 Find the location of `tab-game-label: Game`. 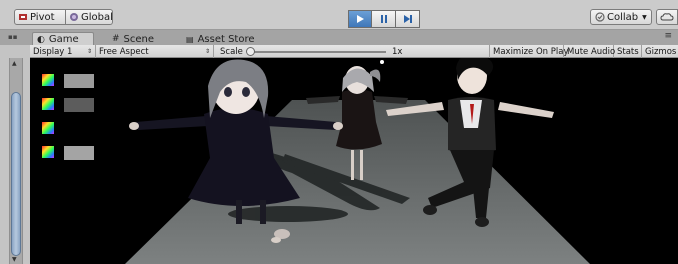

tab-game-label: Game is located at coordinates (63, 39).